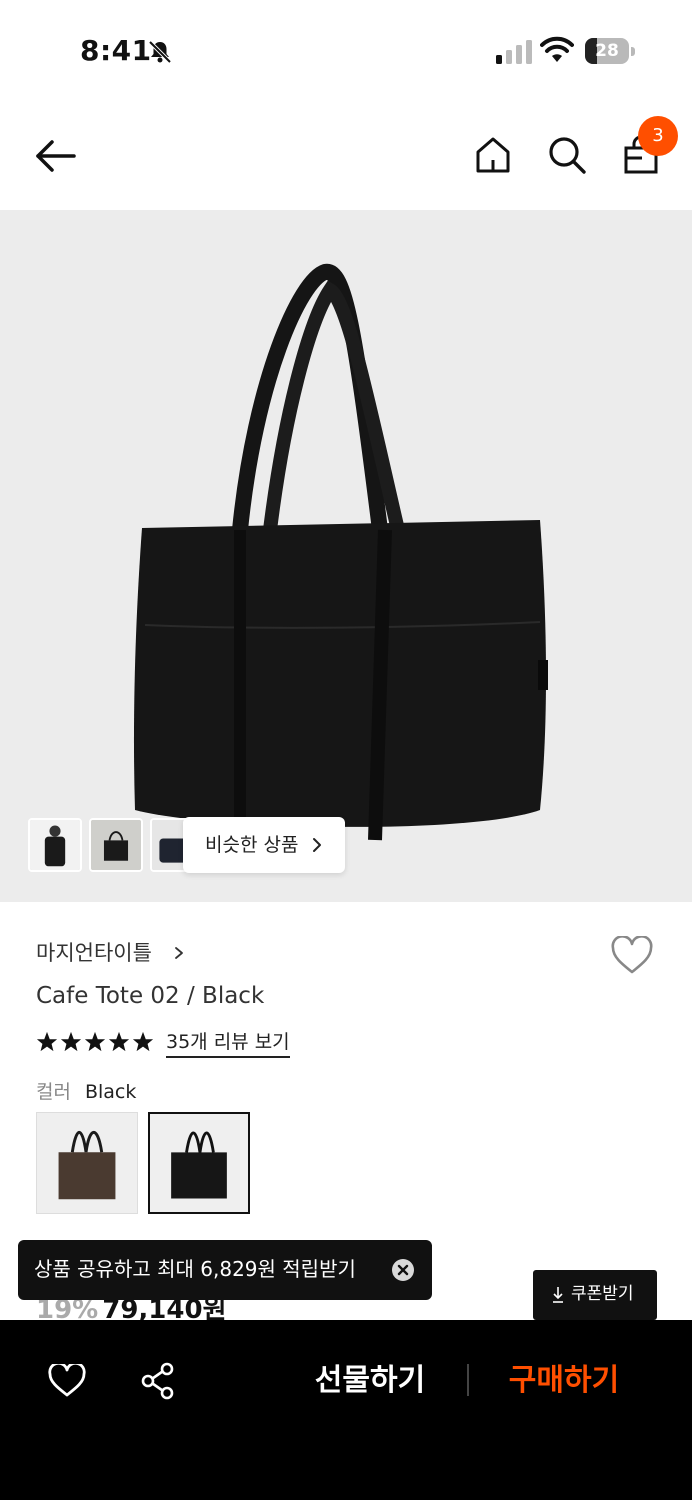  Describe the element at coordinates (150, 996) in the screenshot. I see `product-name: Cafe Tote 02 / Black` at that location.